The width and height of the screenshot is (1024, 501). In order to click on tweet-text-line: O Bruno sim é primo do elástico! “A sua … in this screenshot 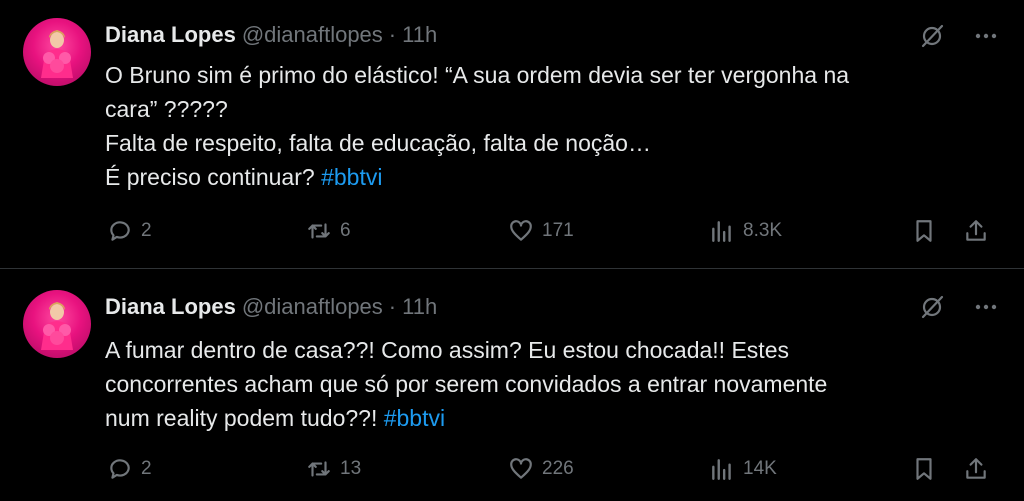, I will do `click(477, 75)`.